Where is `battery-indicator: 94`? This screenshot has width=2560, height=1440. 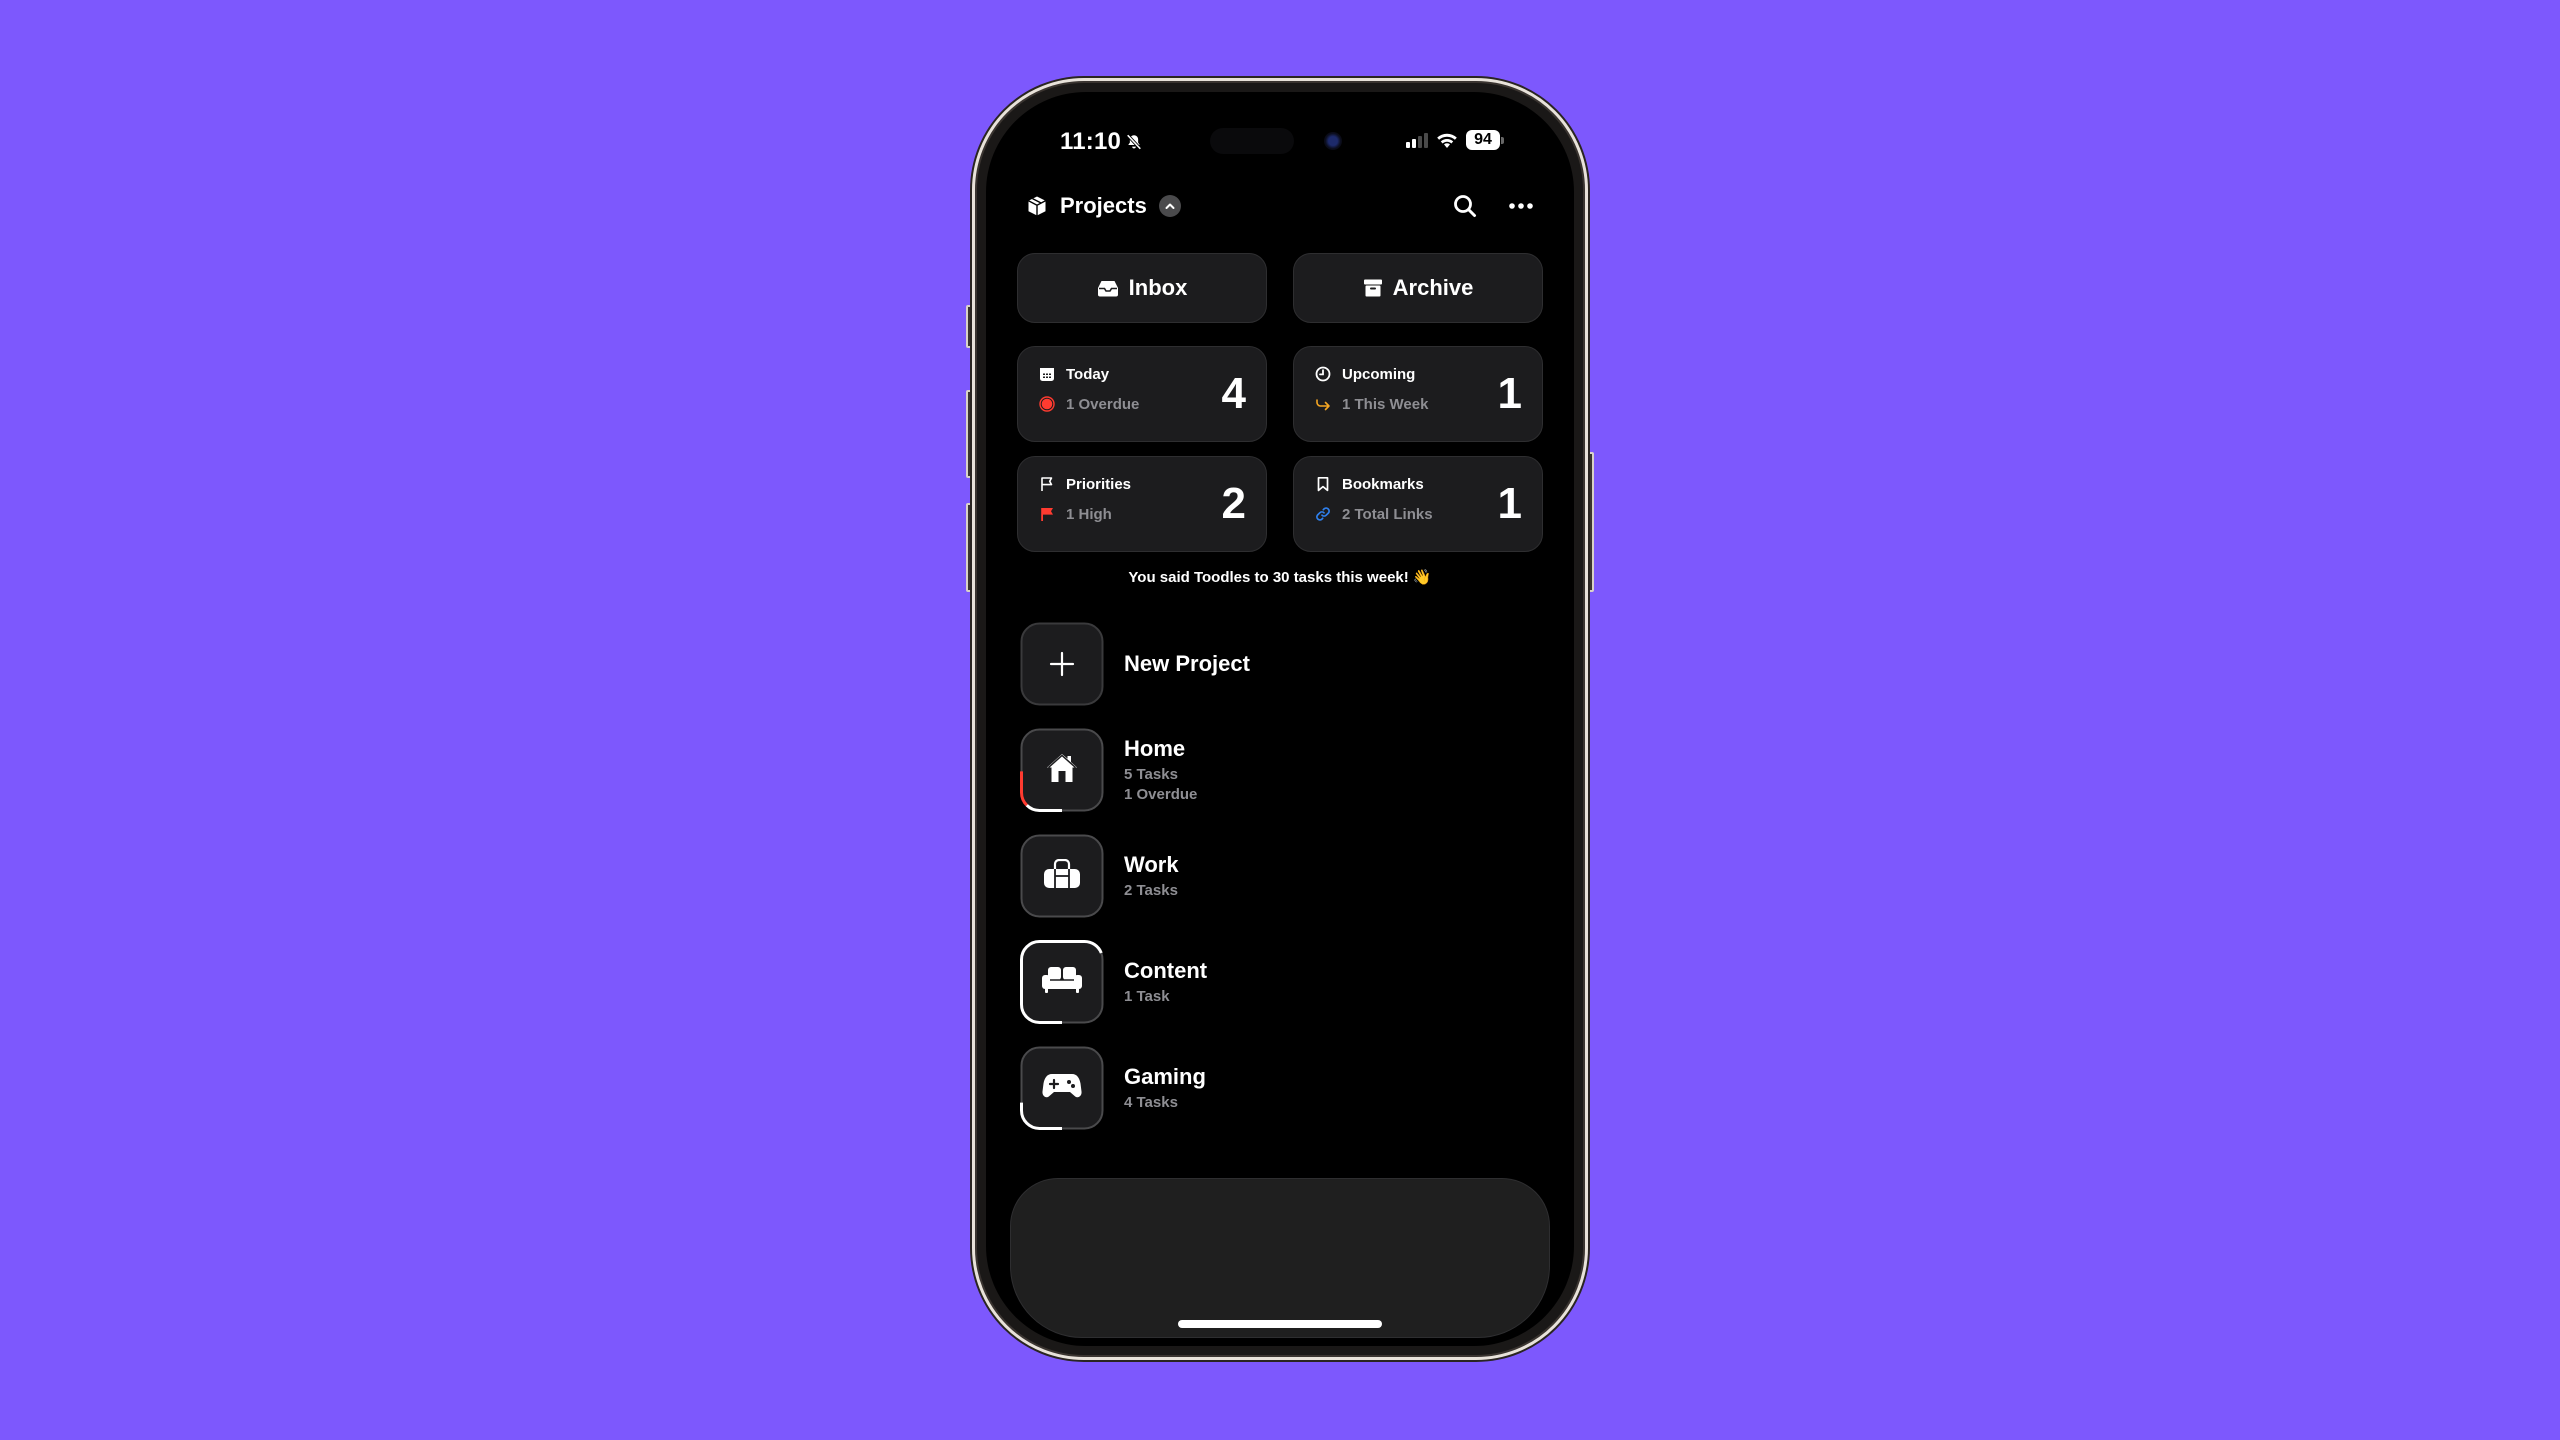 battery-indicator: 94 is located at coordinates (1485, 140).